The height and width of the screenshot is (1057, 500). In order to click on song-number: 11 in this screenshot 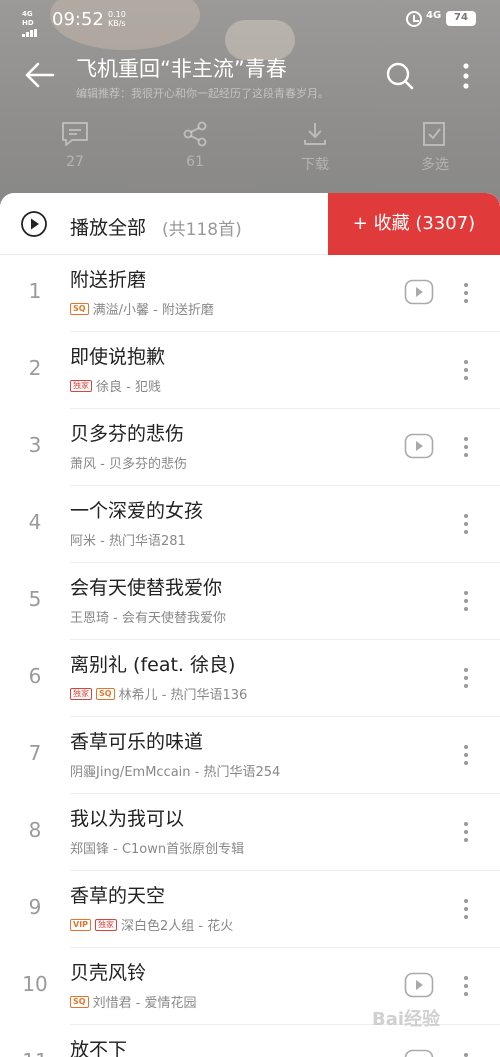, I will do `click(35, 1053)`.